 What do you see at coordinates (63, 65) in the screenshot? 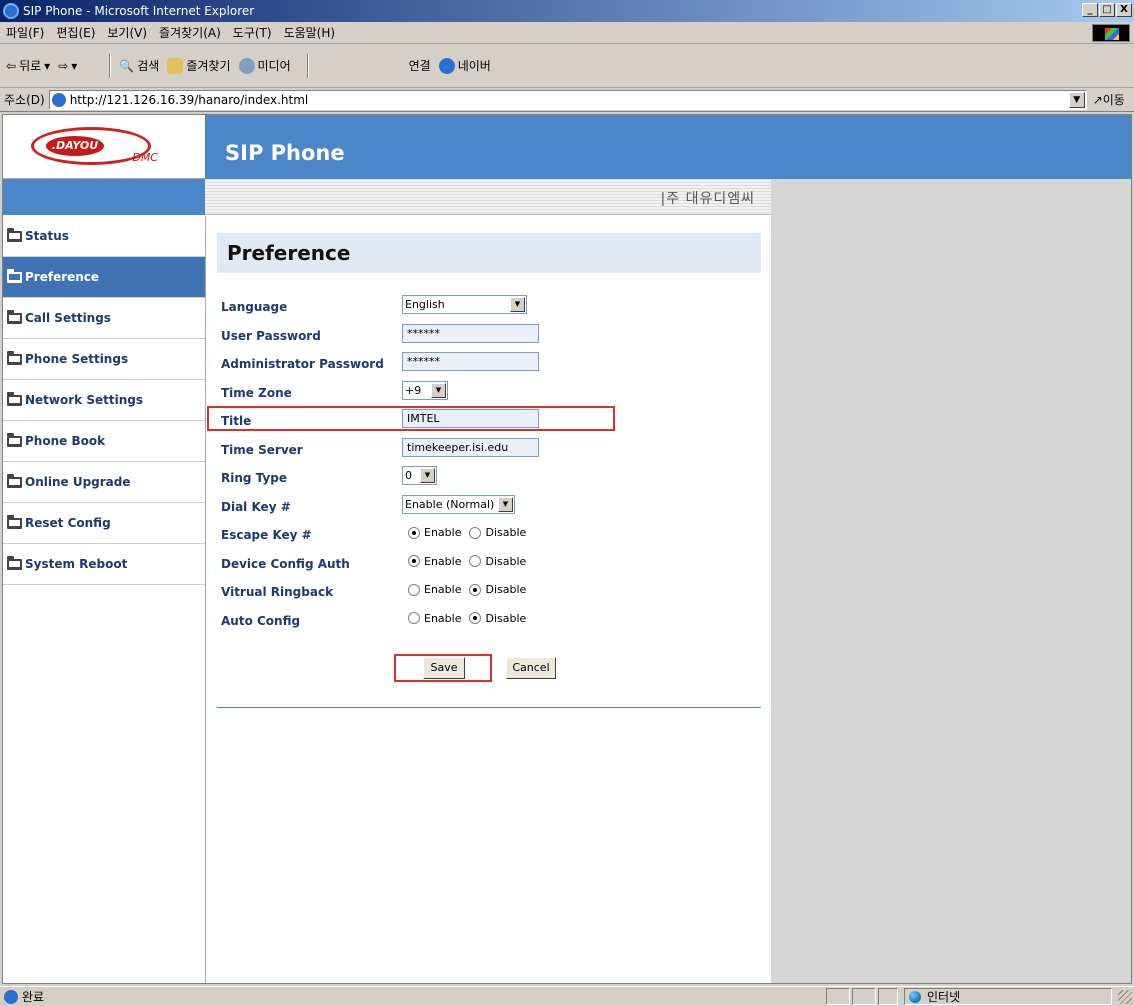
I see `forward-arrow-icon: ⇨` at bounding box center [63, 65].